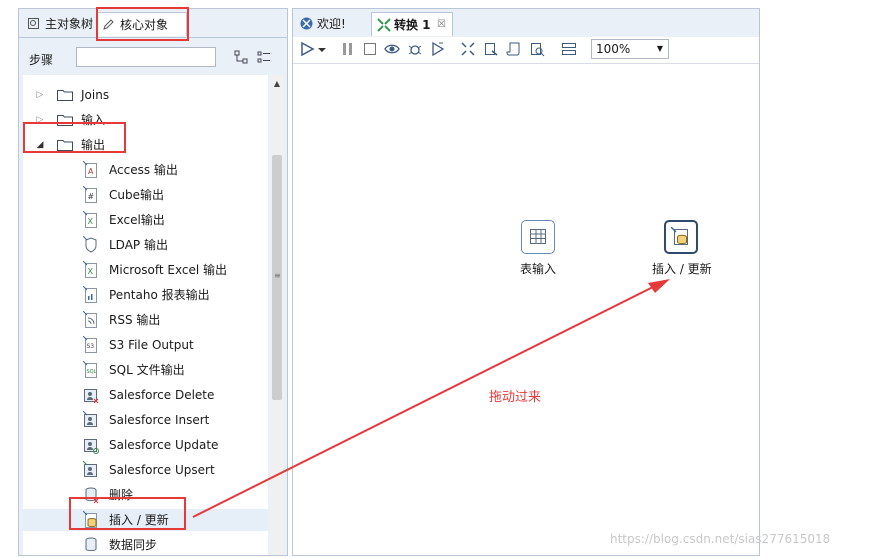 This screenshot has width=895, height=558. I want to click on step-salesforce-insert: Salesforce Insert, so click(145, 420).